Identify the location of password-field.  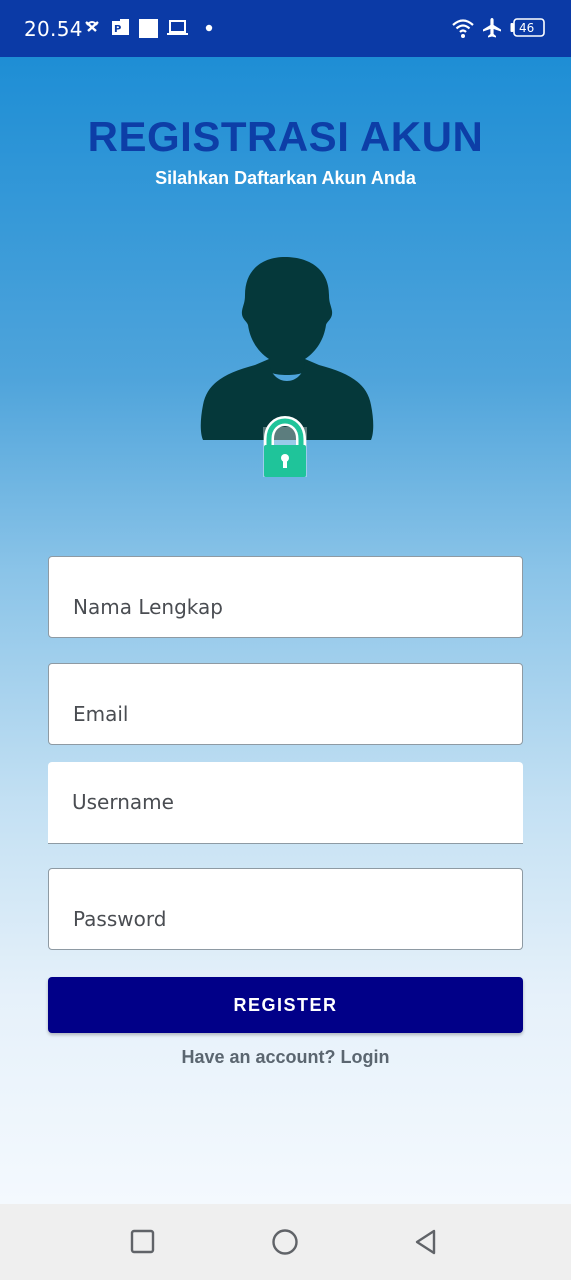
(285, 909).